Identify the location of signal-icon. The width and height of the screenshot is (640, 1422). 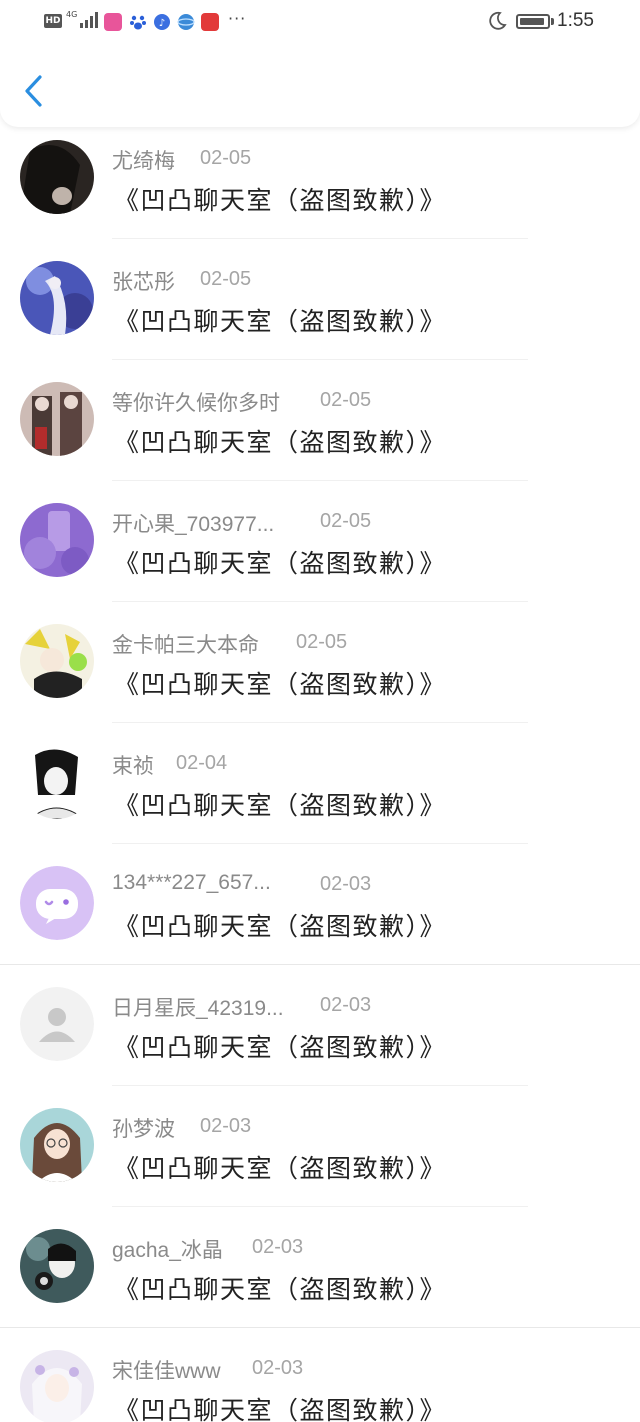
(89, 20).